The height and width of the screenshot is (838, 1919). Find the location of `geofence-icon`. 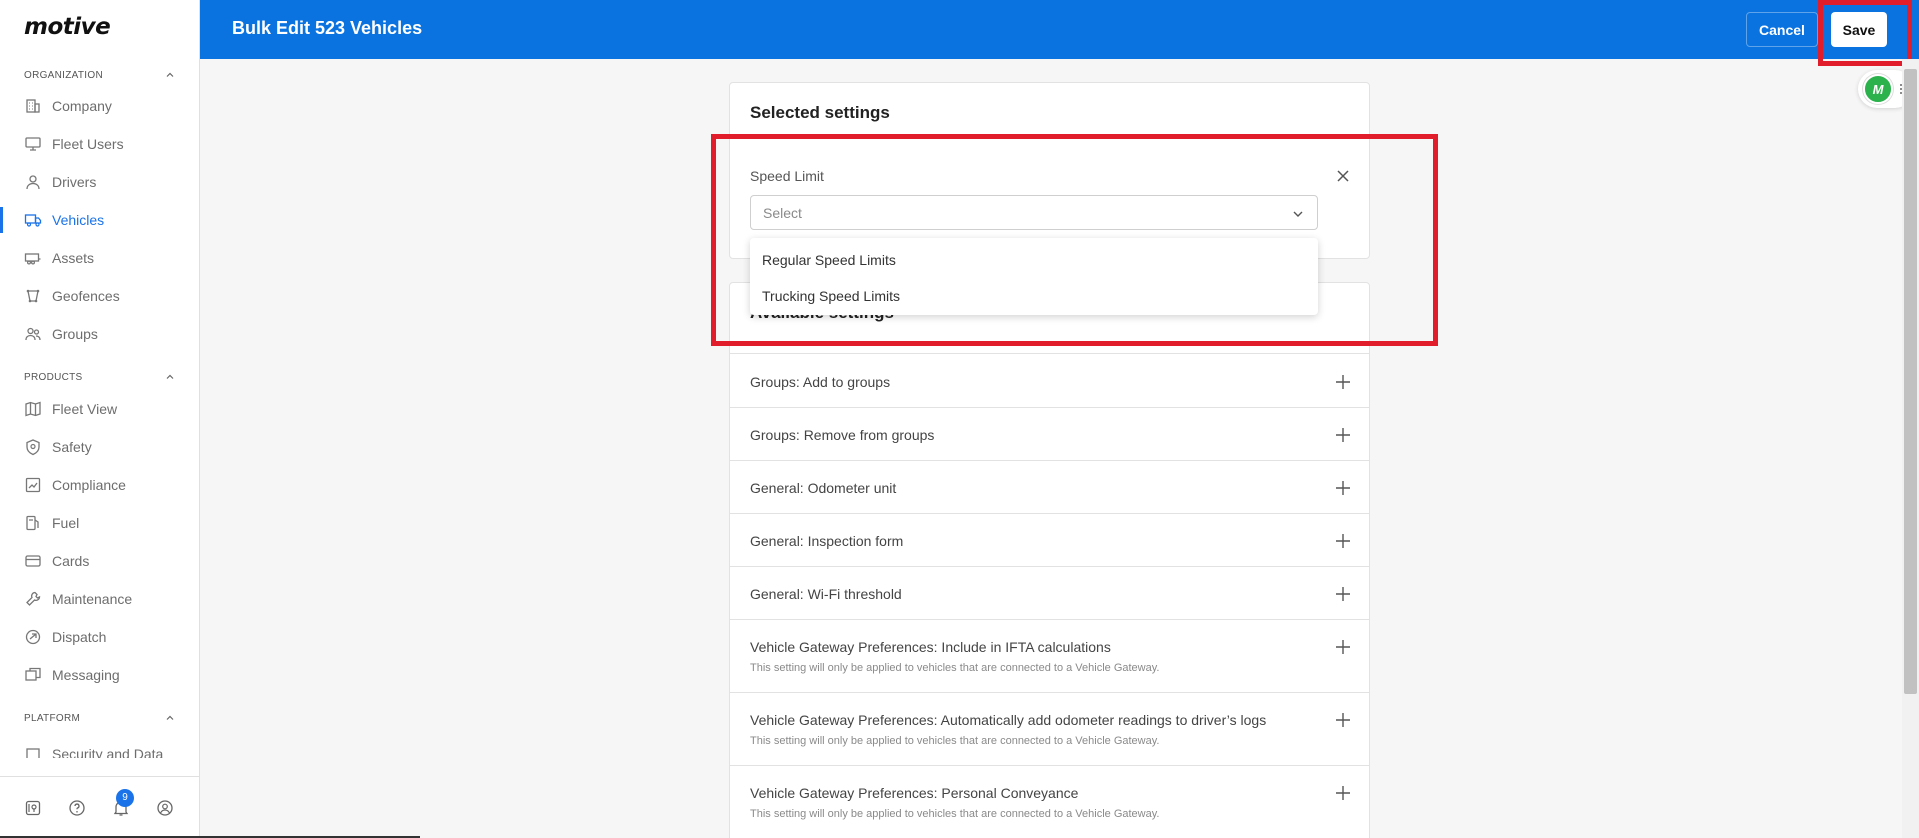

geofence-icon is located at coordinates (33, 296).